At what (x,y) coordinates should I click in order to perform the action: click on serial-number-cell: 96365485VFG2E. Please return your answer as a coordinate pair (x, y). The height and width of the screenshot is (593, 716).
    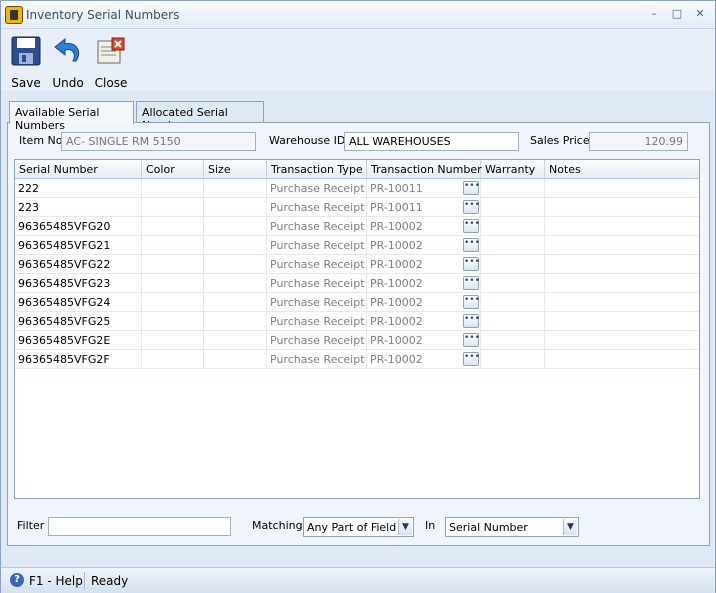
    Looking at the image, I should click on (78, 340).